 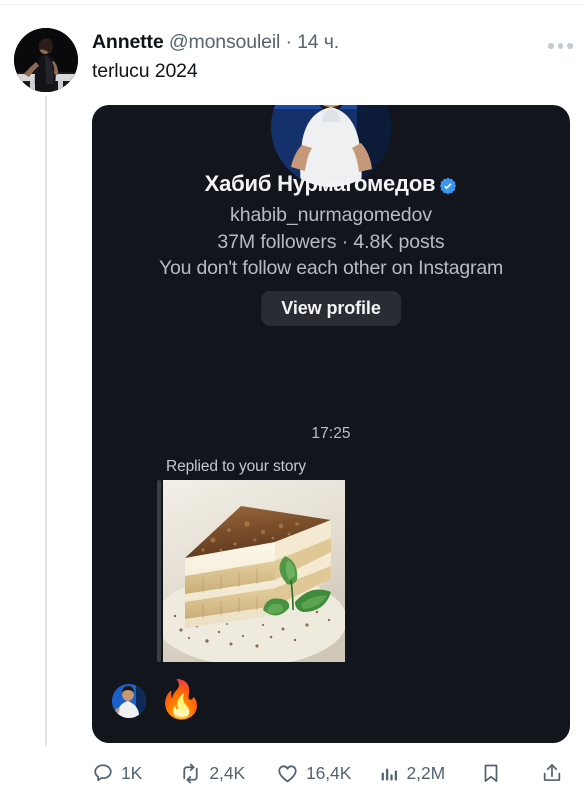 I want to click on author-name: Annette, so click(x=128, y=42).